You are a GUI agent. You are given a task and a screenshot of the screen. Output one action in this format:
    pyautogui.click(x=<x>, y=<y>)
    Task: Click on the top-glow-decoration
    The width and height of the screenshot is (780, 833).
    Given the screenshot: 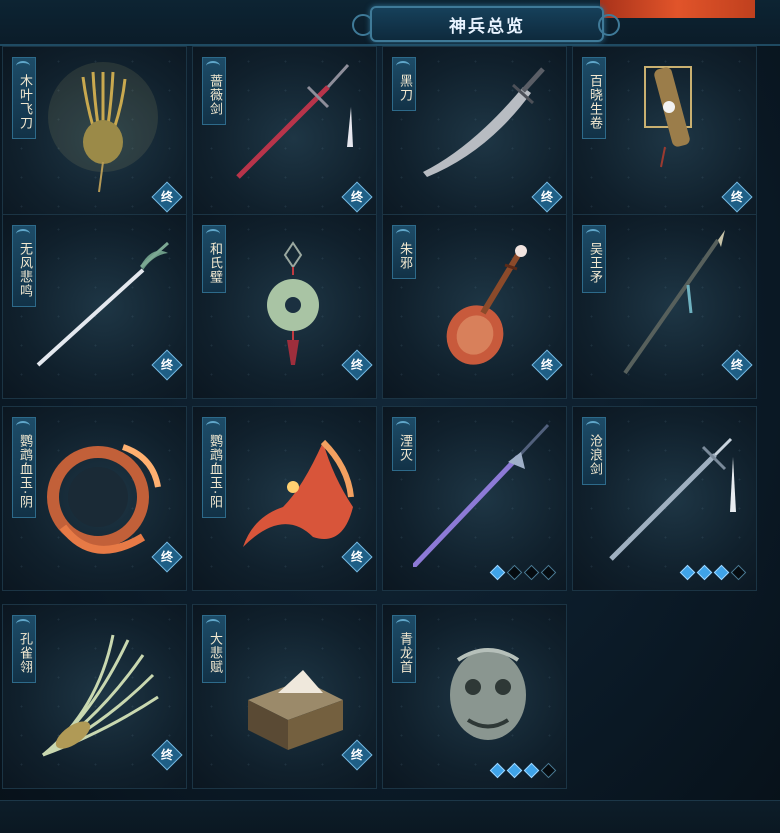 What is the action you would take?
    pyautogui.click(x=677, y=9)
    